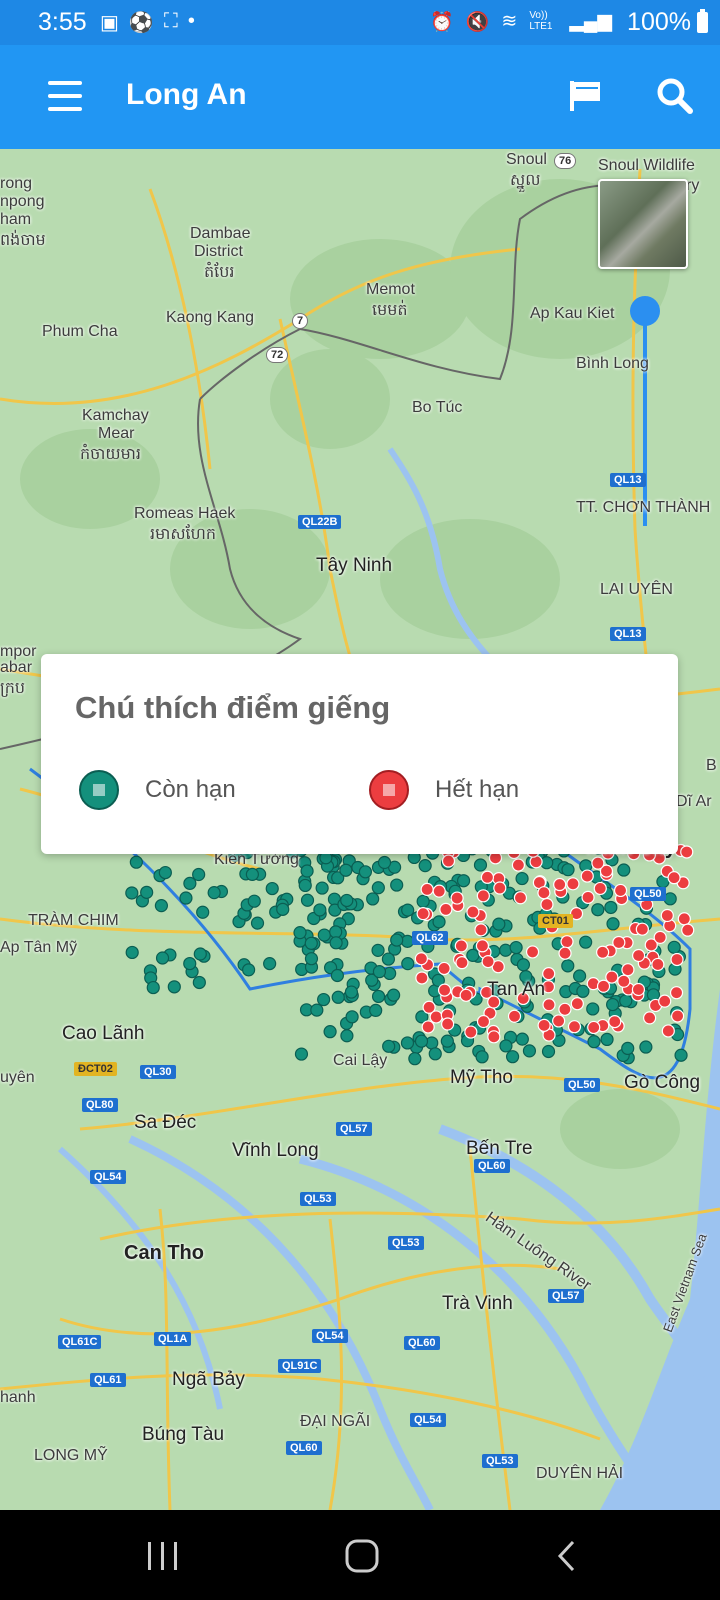 The height and width of the screenshot is (1600, 720). What do you see at coordinates (628, 480) in the screenshot?
I see `road-badge: QL13` at bounding box center [628, 480].